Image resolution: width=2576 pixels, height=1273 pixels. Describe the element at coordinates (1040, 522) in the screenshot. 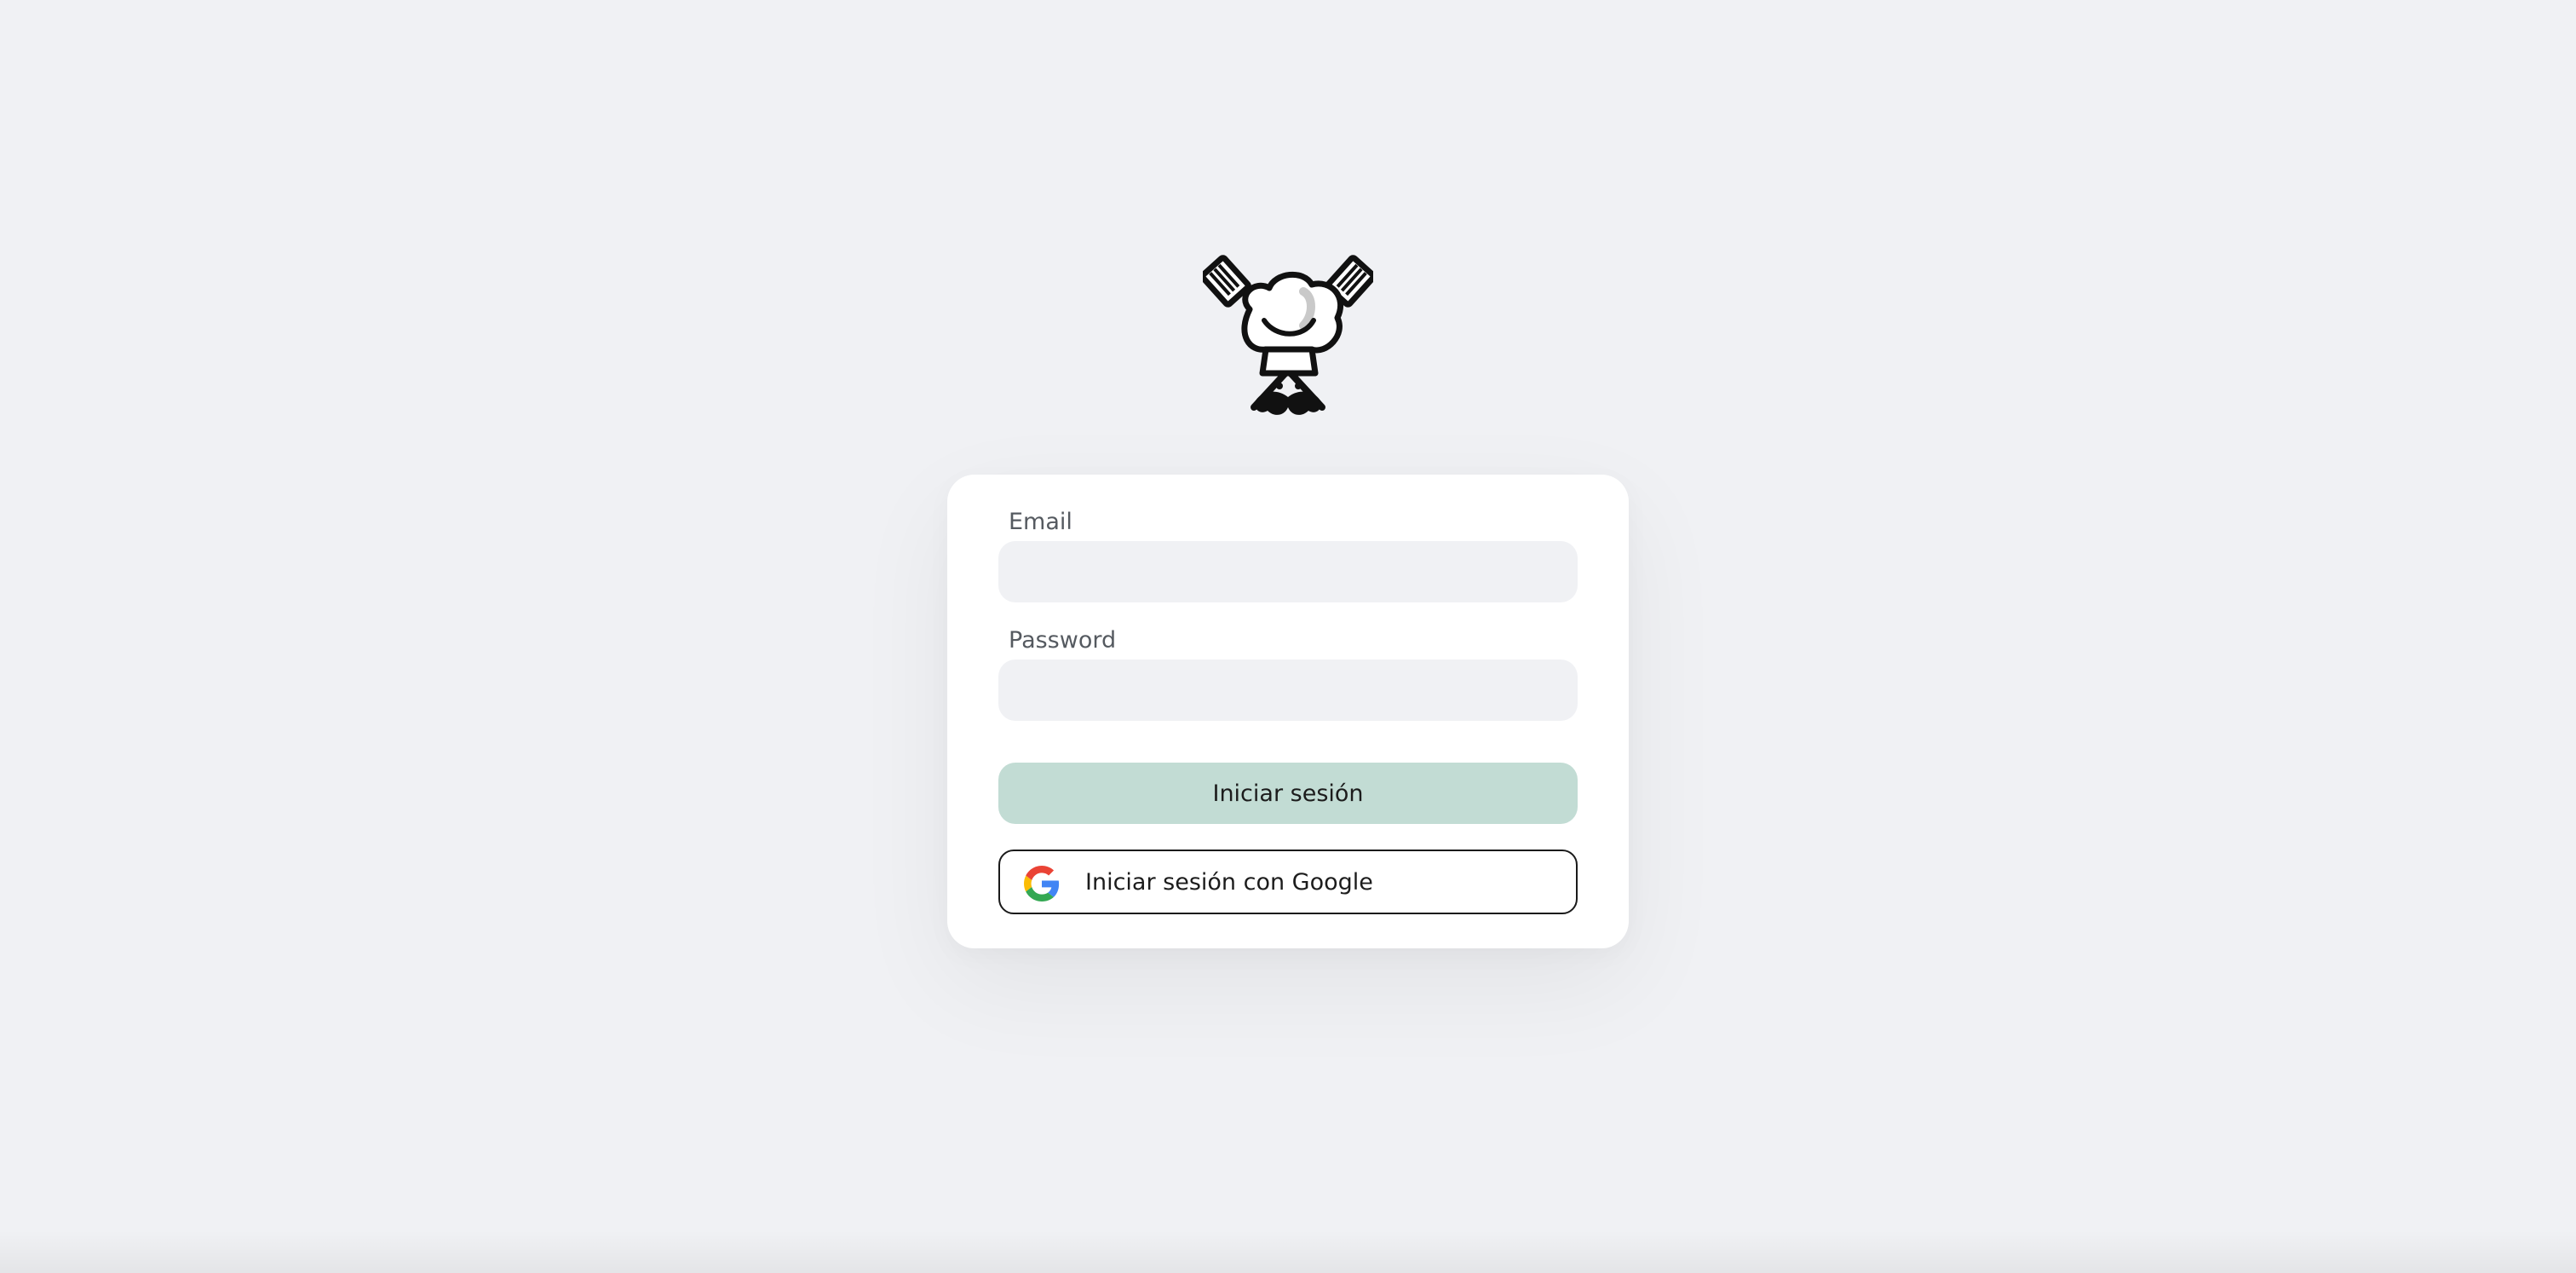

I see `email-label: Email` at that location.